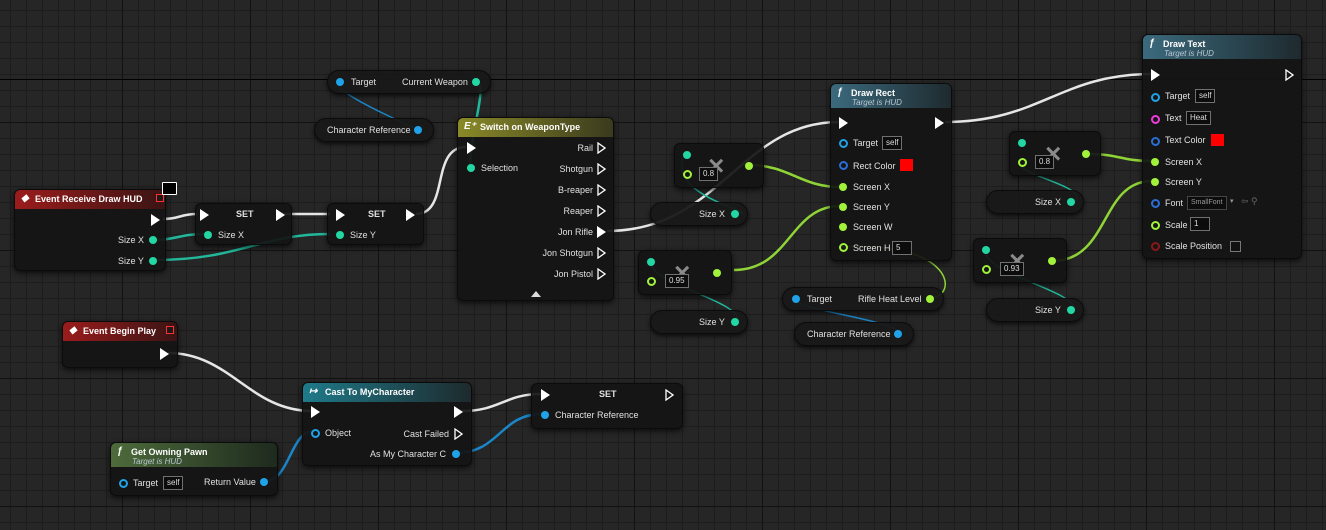 Image resolution: width=1326 pixels, height=530 pixels. I want to click on value-box: 0.93, so click(1012, 269).